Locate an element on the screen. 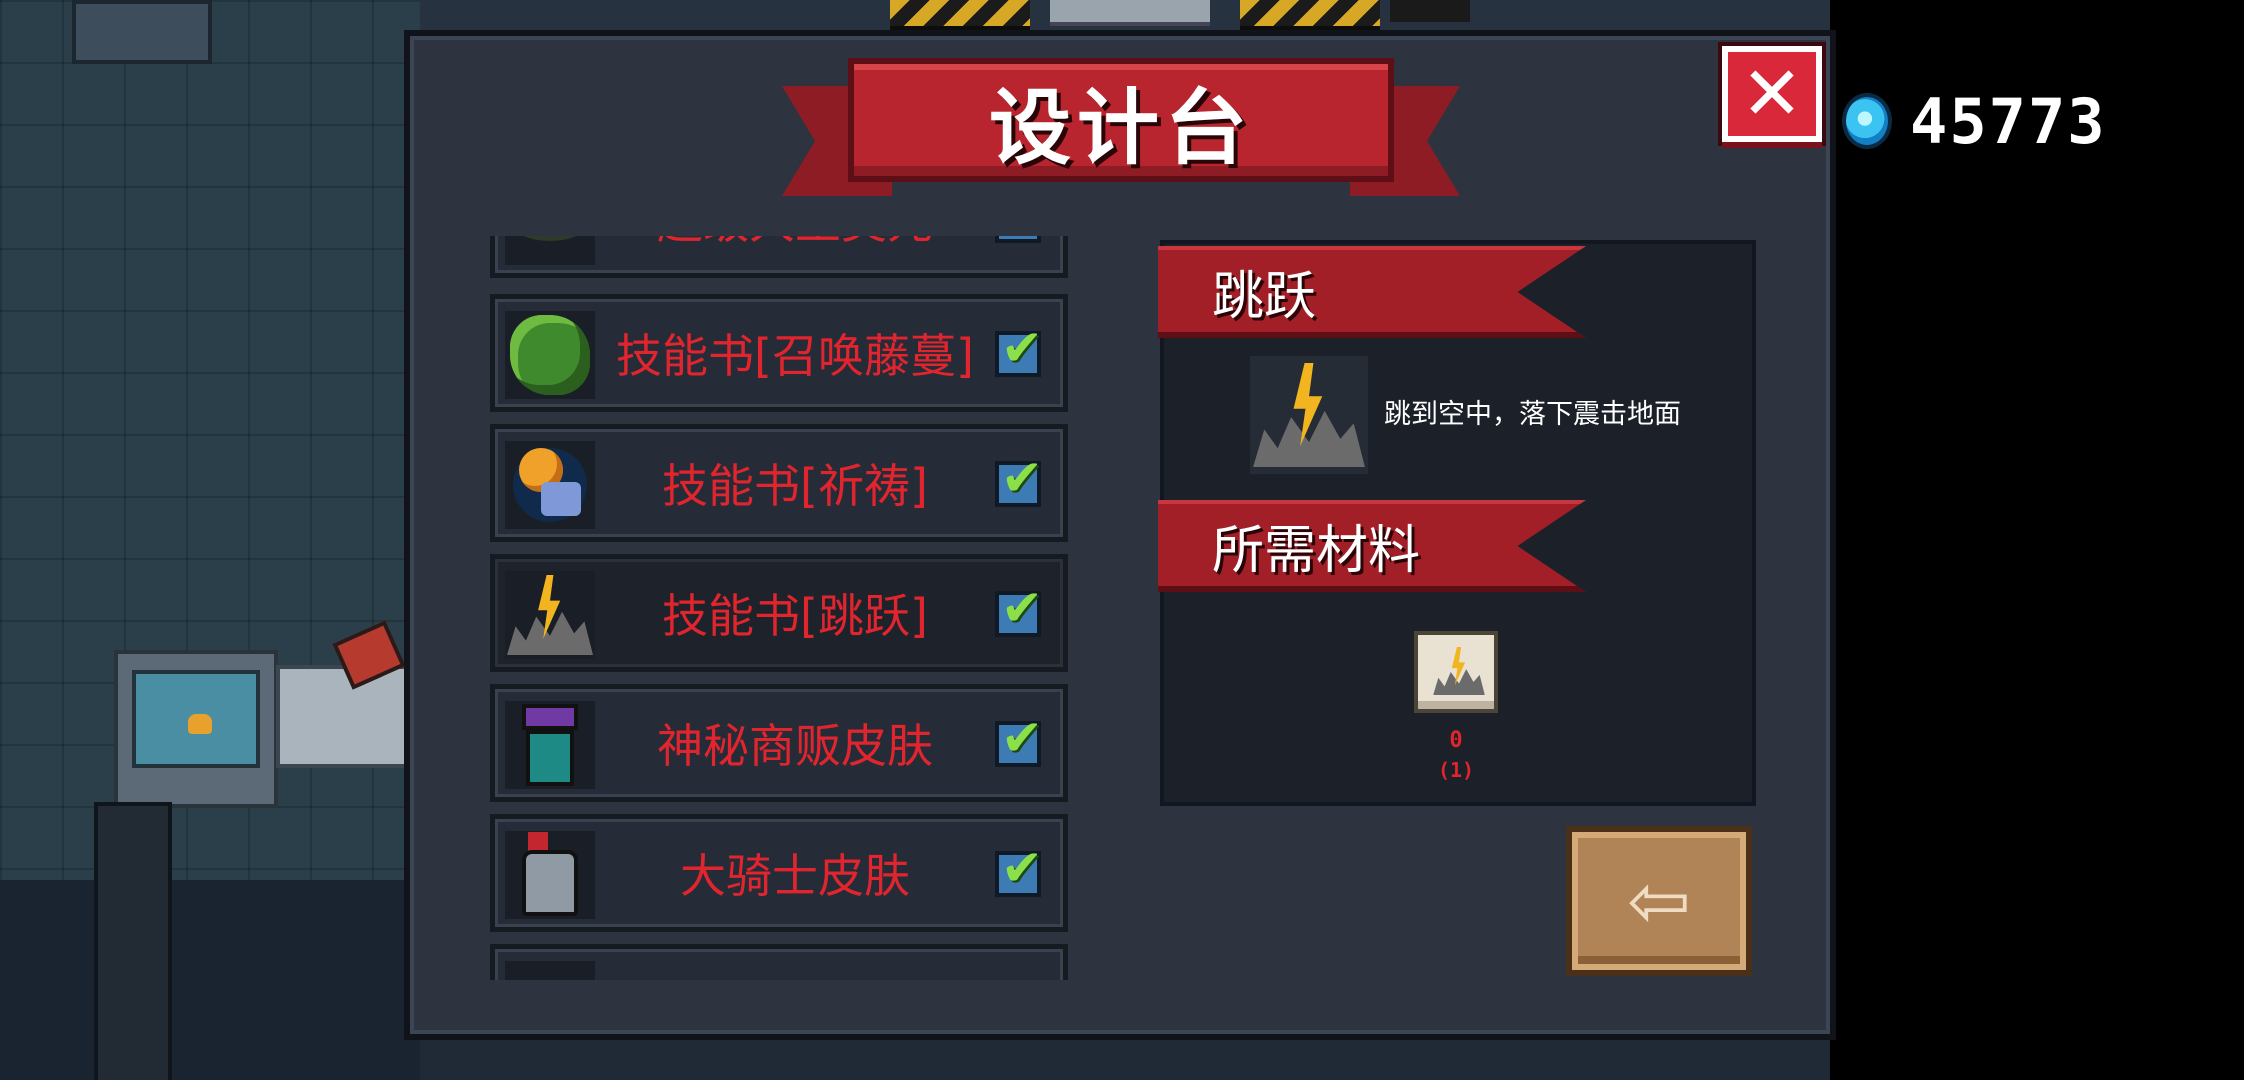 The image size is (2244, 1080). list-item: 神秘商贩皮肤 ✔ is located at coordinates (779, 743).